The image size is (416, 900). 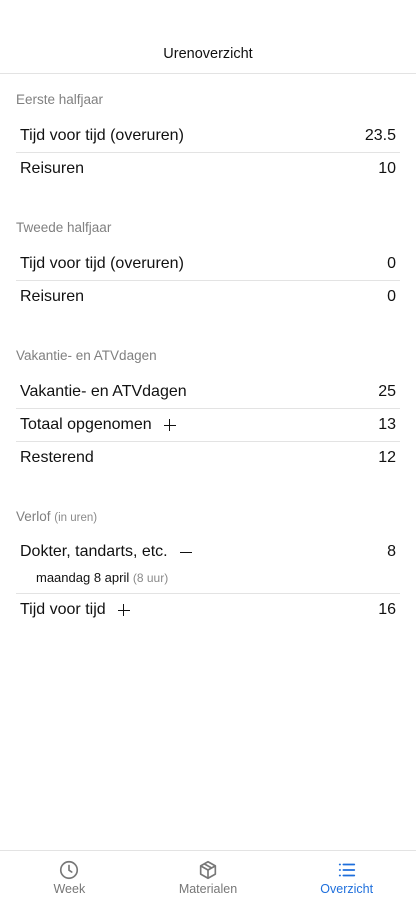 What do you see at coordinates (76, 518) in the screenshot?
I see `section-subtitle: (in uren)` at bounding box center [76, 518].